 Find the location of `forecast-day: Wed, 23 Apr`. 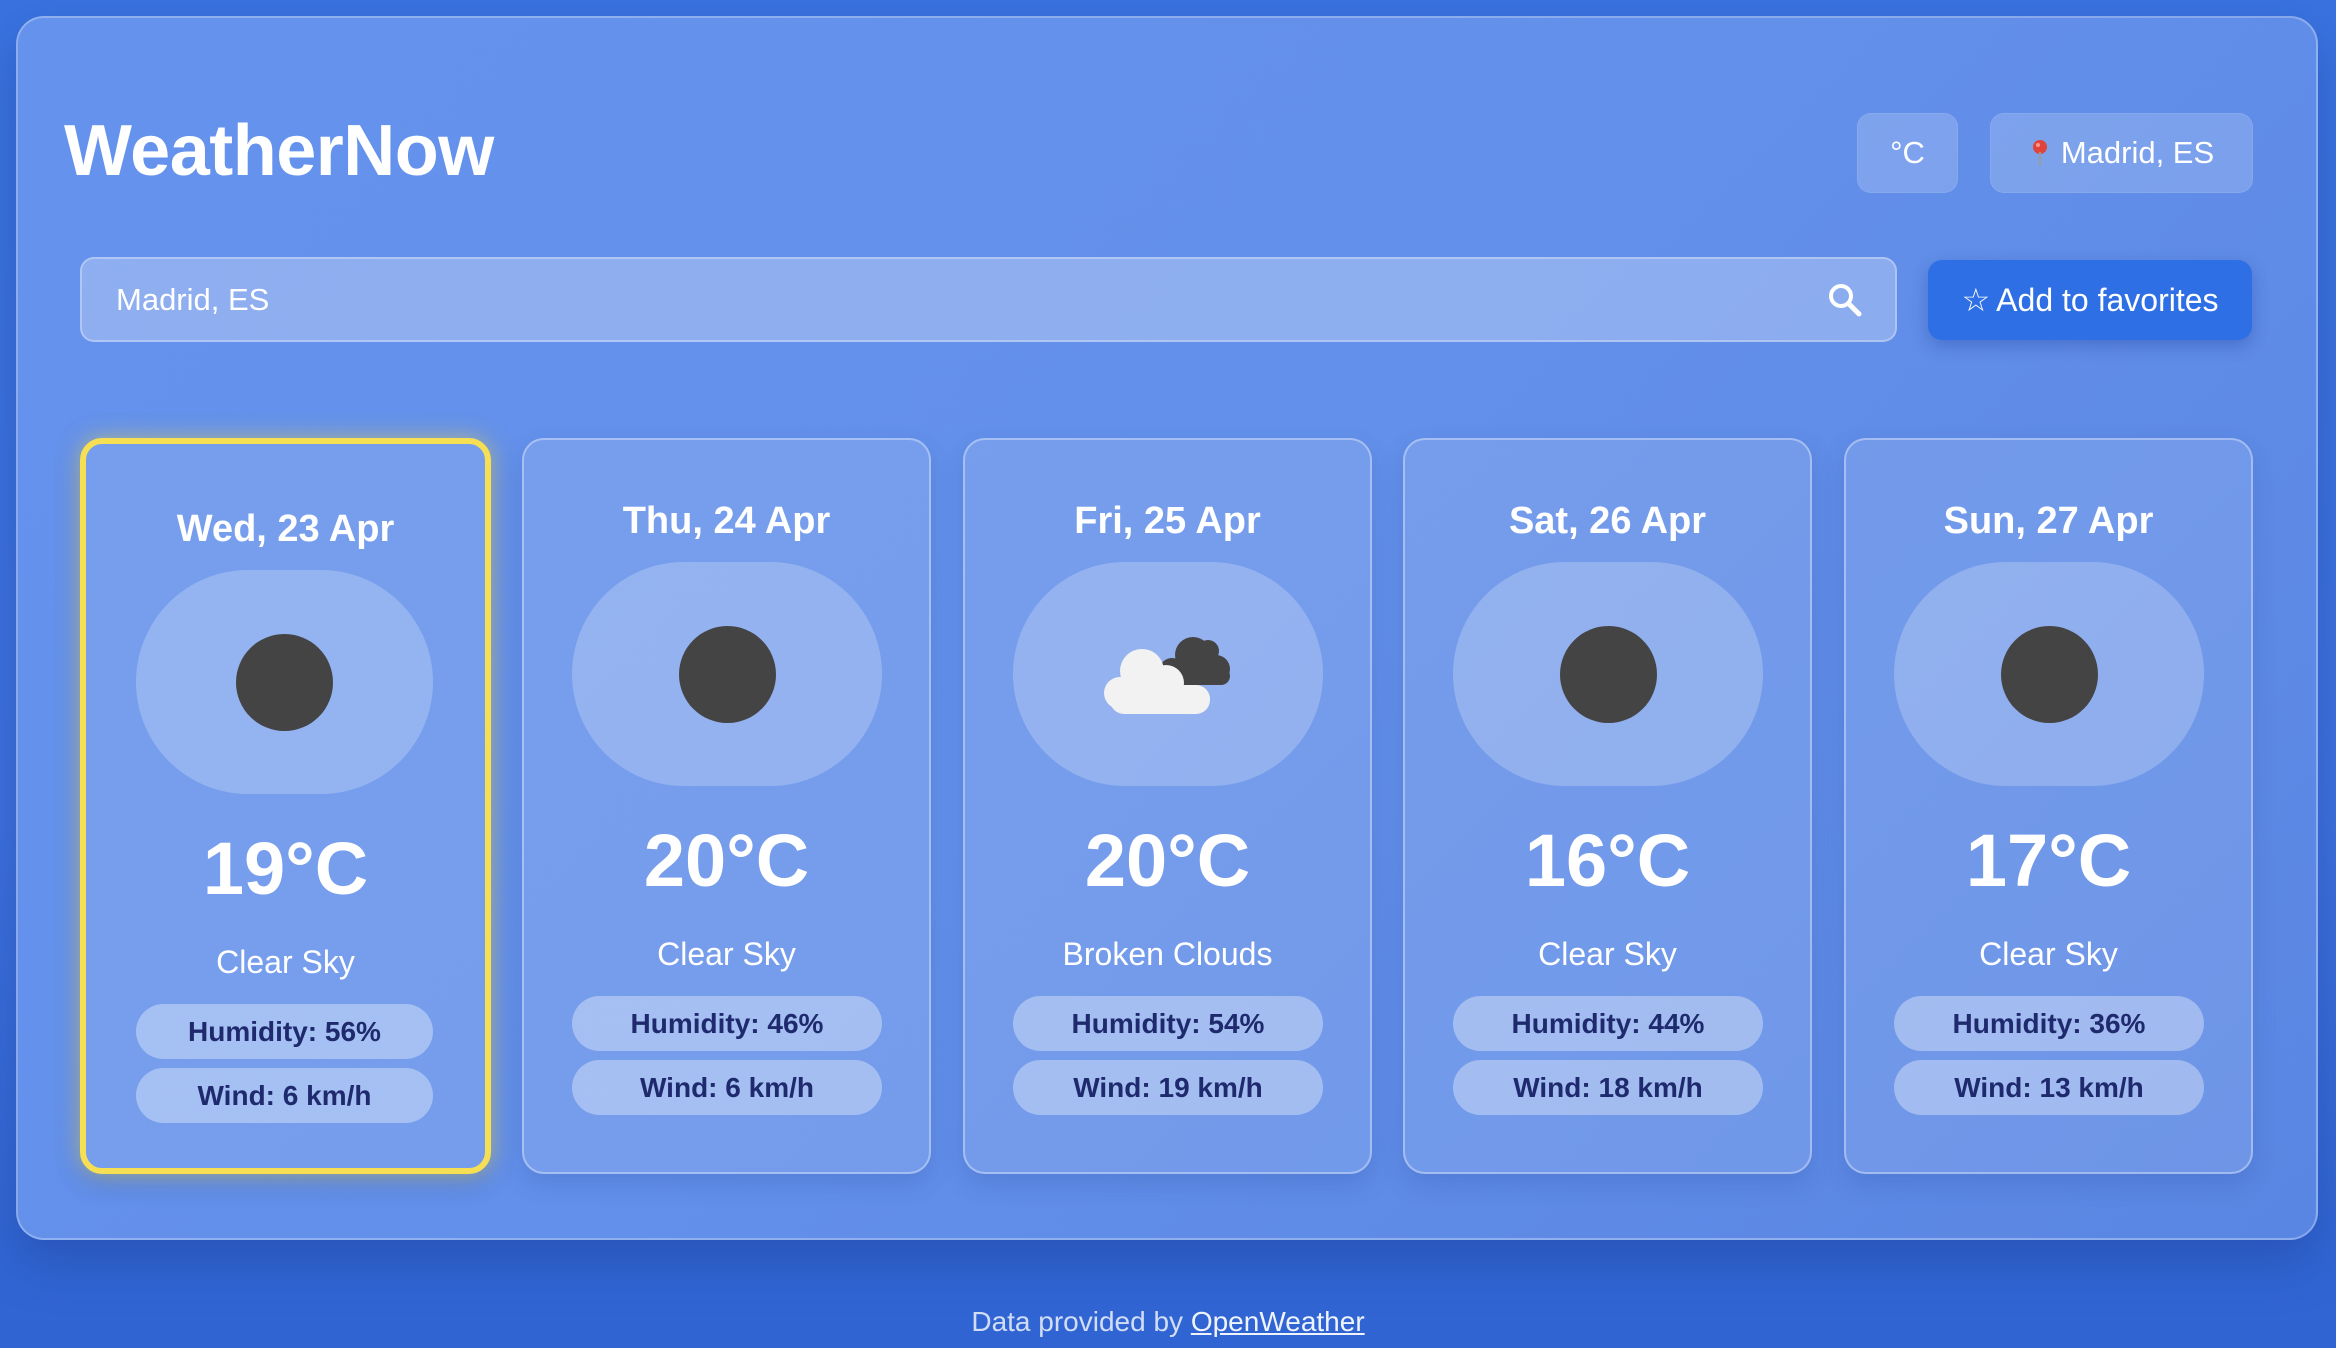

forecast-day: Wed, 23 Apr is located at coordinates (285, 529).